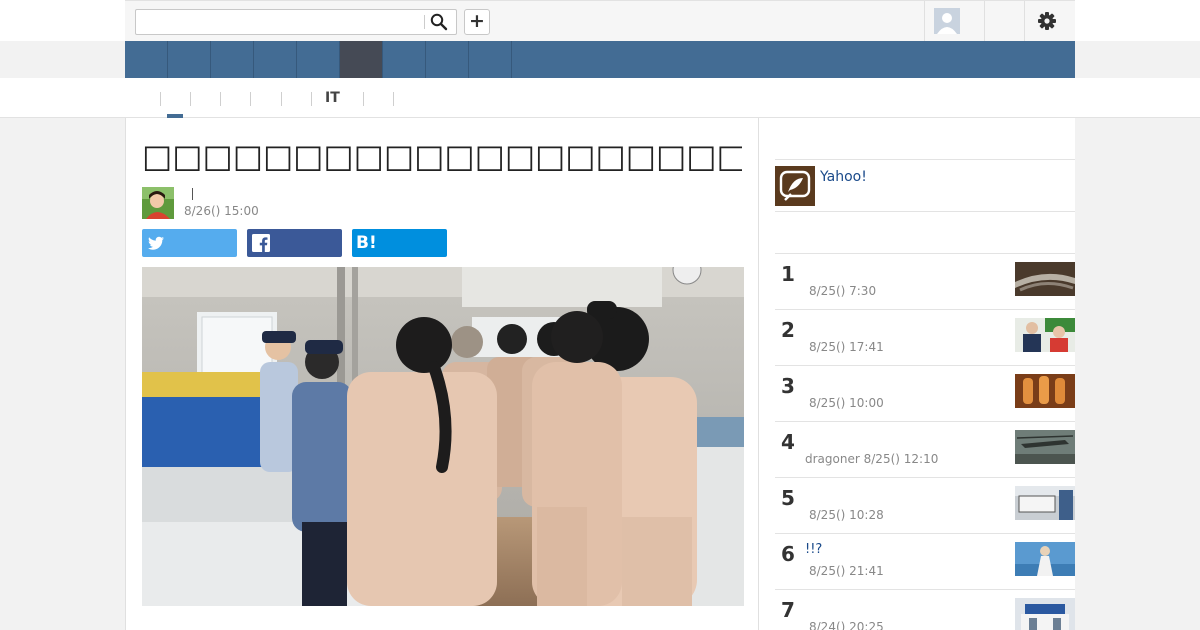 The width and height of the screenshot is (1200, 630). Describe the element at coordinates (843, 177) in the screenshot. I see `yahoo-link: Yahoo!` at that location.